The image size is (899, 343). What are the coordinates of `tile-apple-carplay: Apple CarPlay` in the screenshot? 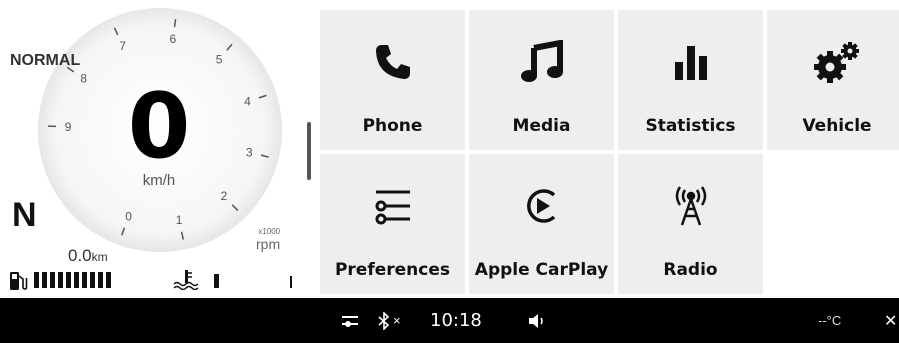 It's located at (541, 224).